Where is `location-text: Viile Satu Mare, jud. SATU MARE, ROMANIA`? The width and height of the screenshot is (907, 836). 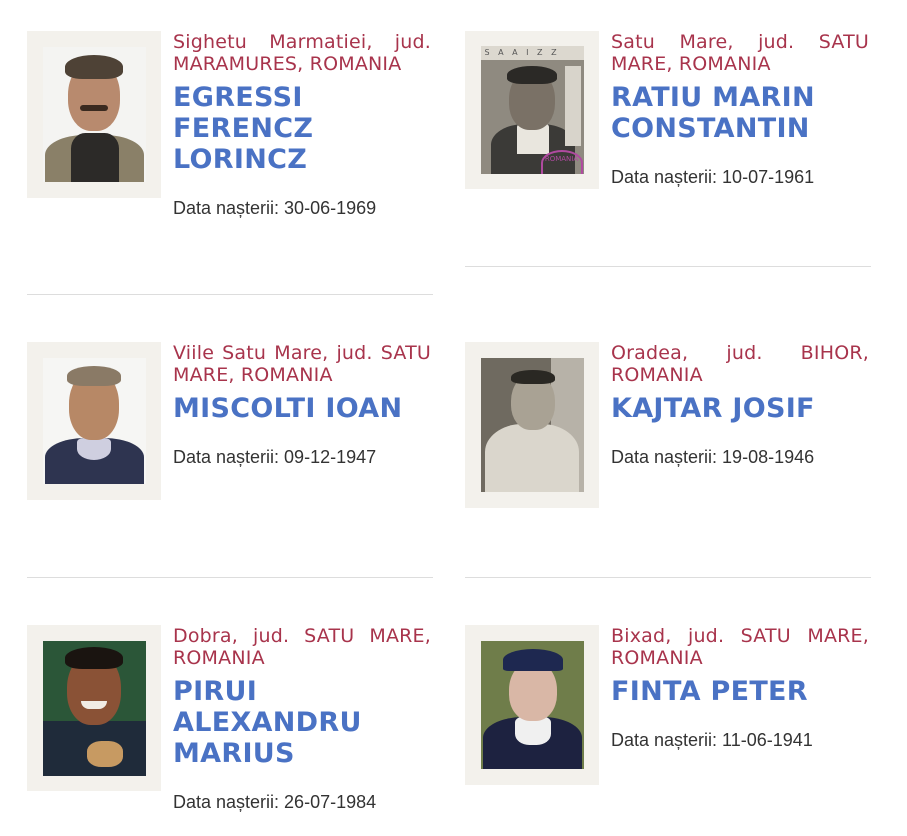 location-text: Viile Satu Mare, jud. SATU MARE, ROMANIA is located at coordinates (302, 364).